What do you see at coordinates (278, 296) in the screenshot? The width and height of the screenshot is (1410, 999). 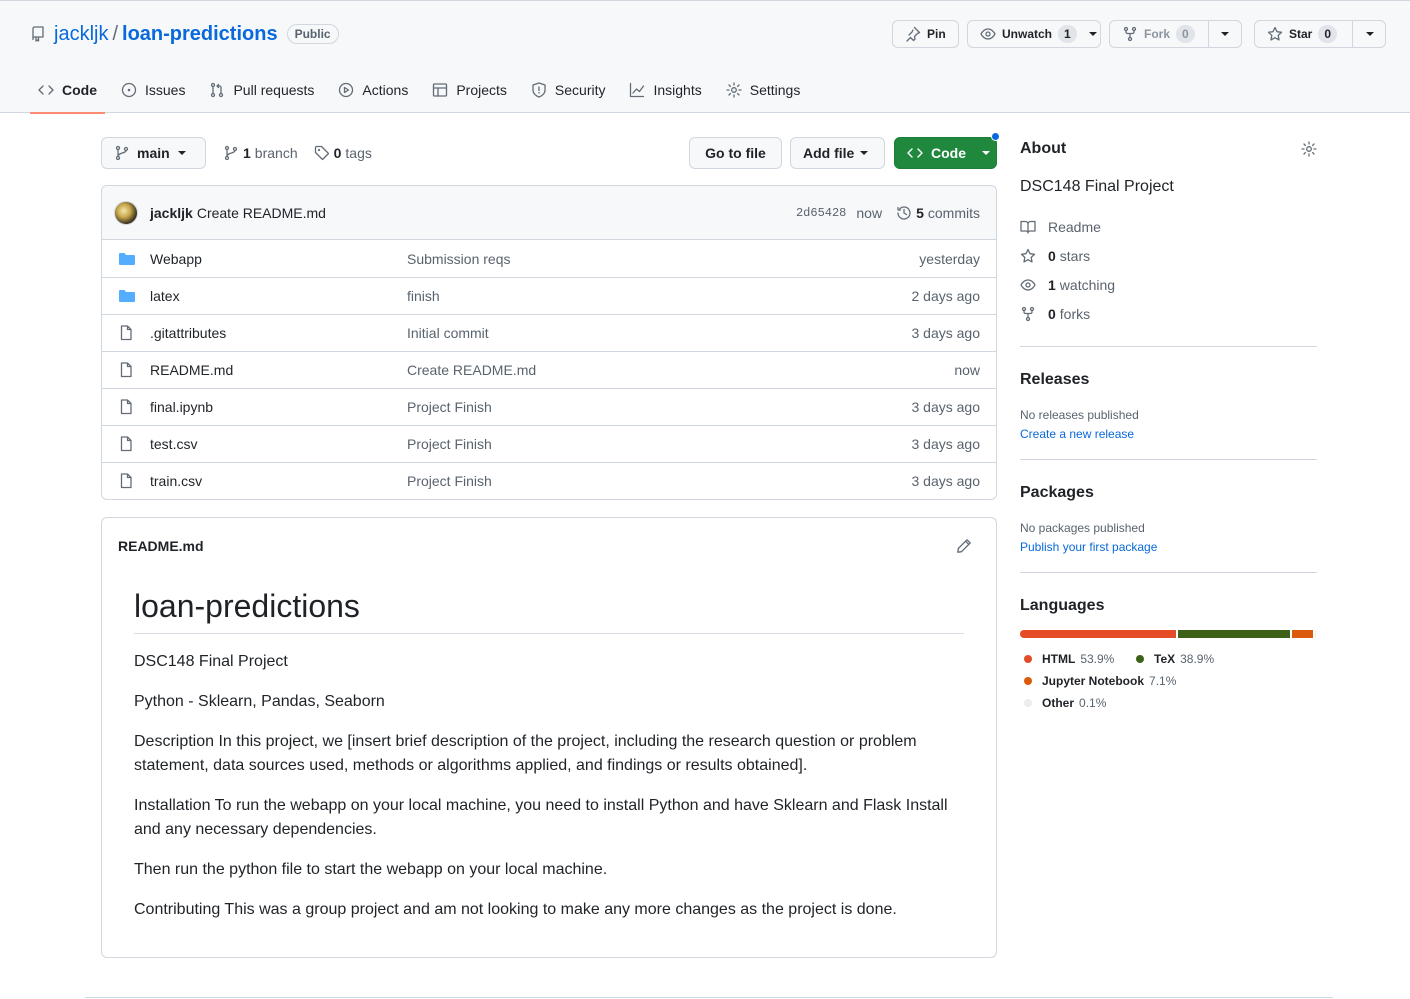 I see `file-name: latex` at bounding box center [278, 296].